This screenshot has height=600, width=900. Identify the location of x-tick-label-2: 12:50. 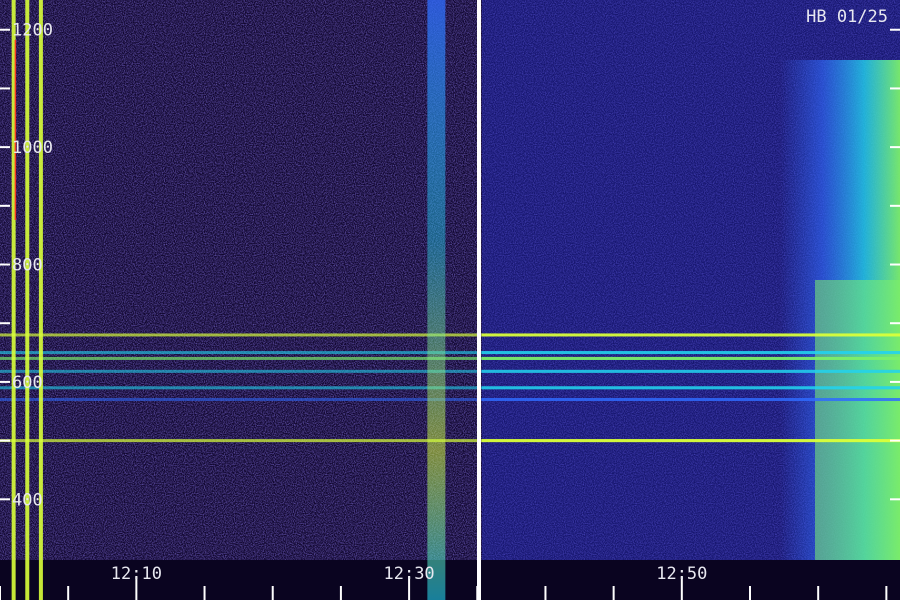
(681, 574).